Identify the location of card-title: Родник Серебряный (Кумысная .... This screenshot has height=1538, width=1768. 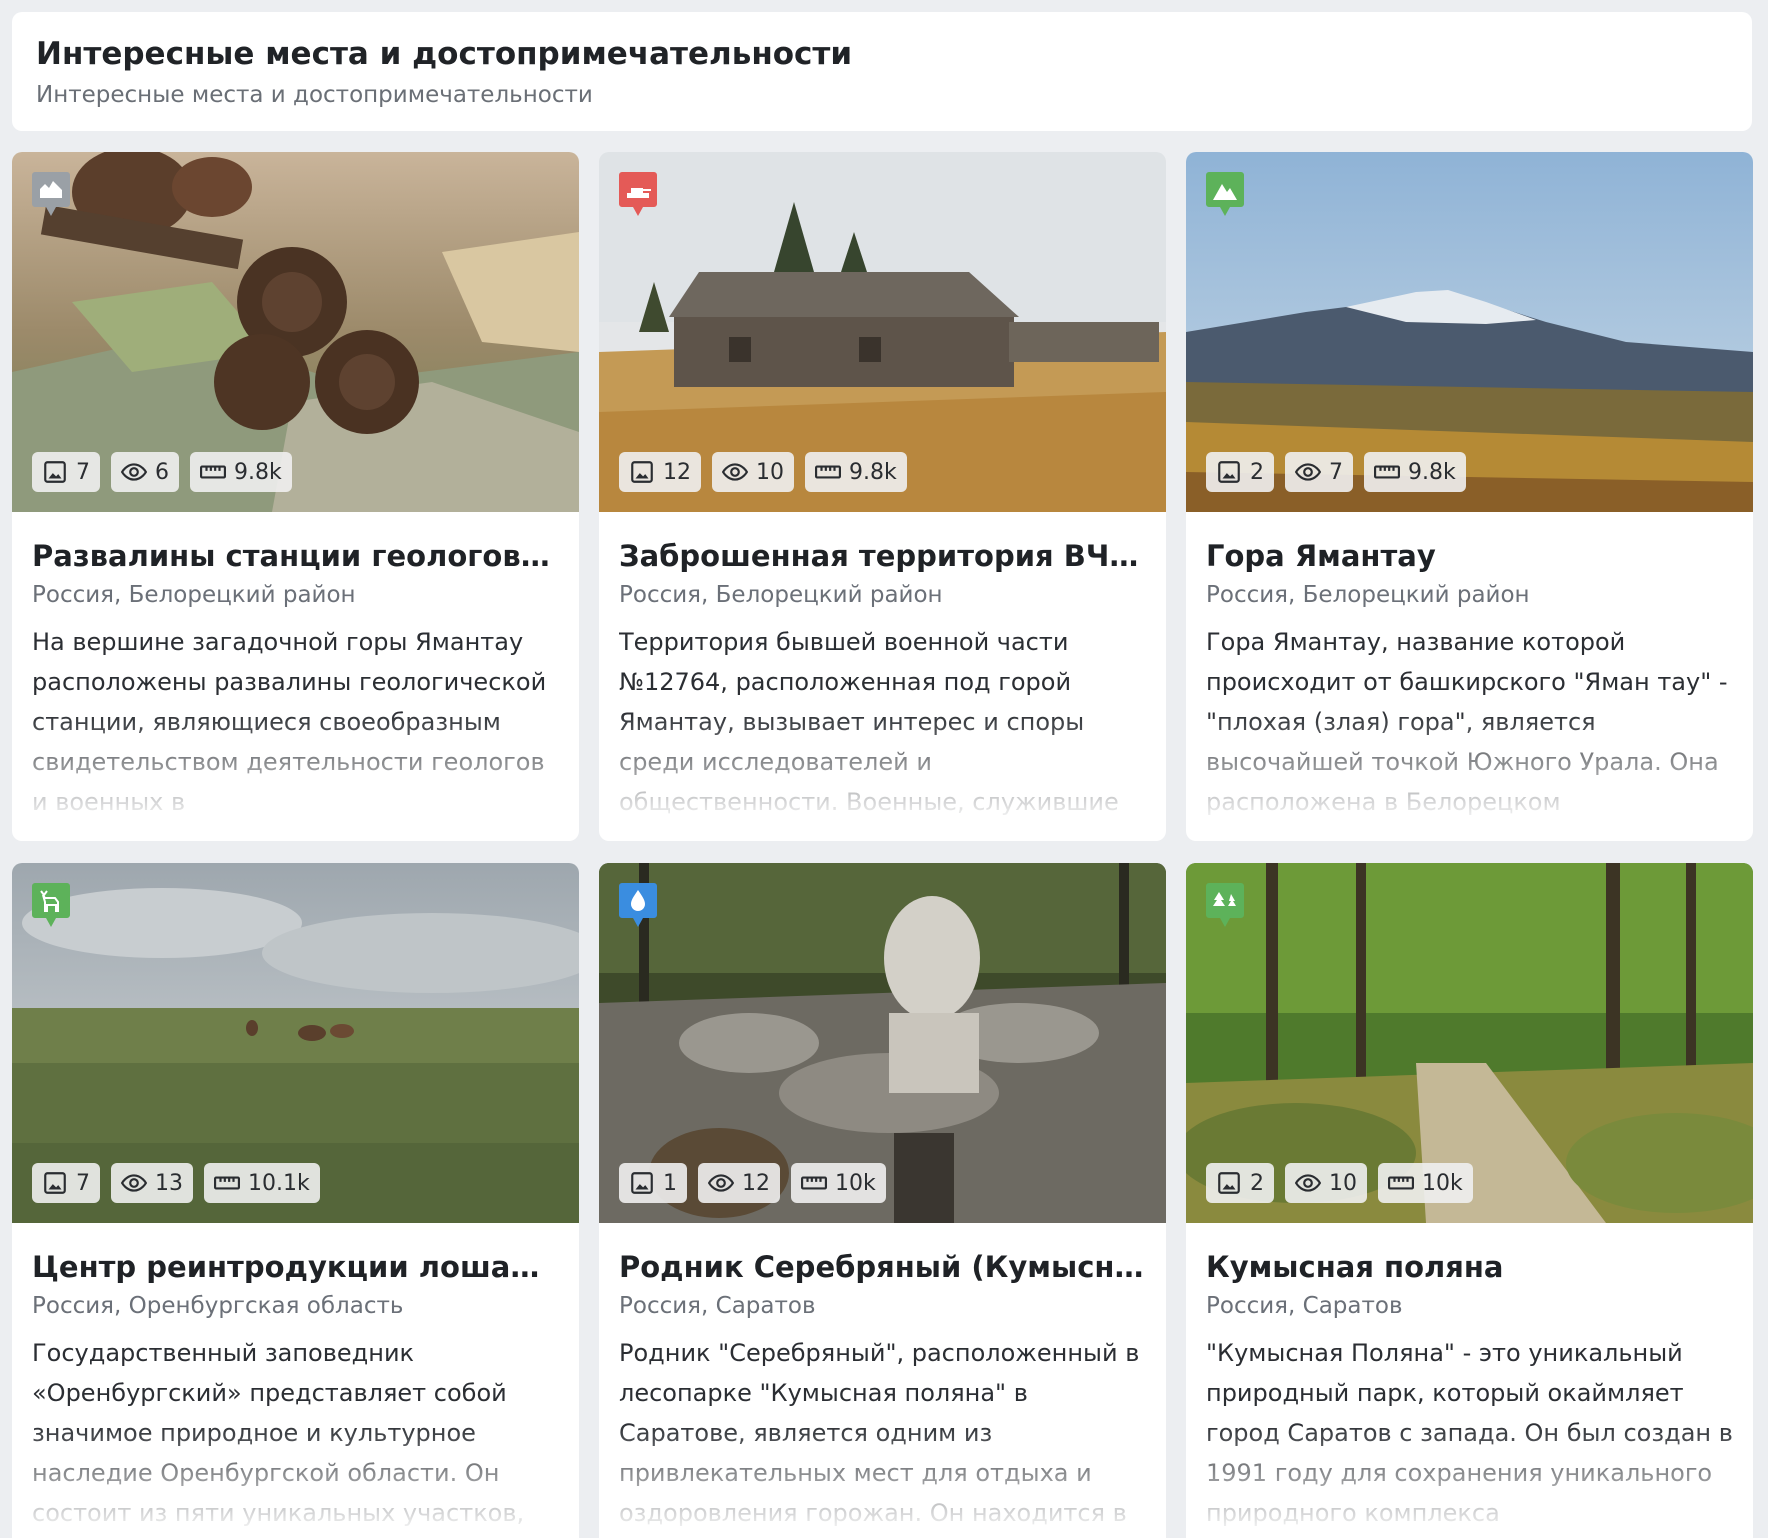
(882, 1267).